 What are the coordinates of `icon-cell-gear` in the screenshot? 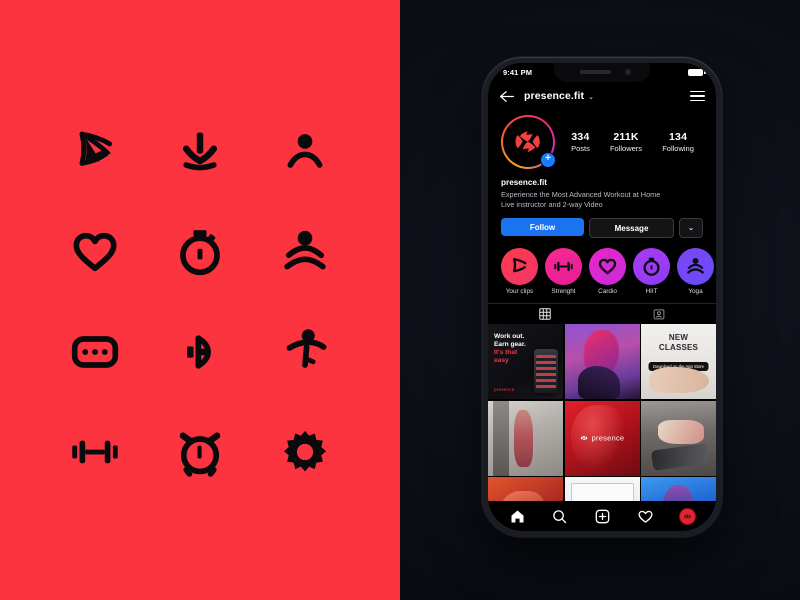 It's located at (305, 452).